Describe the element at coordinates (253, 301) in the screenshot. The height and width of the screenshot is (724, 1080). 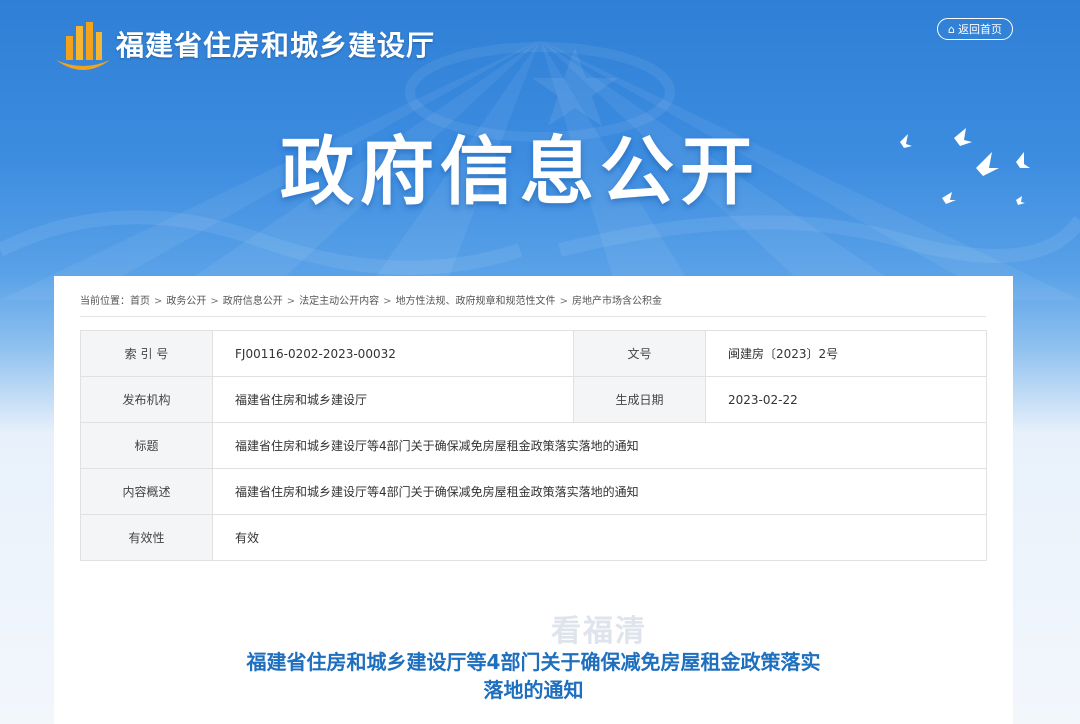
I see `breadcrumb-item-info-public: 政府信息公开` at that location.